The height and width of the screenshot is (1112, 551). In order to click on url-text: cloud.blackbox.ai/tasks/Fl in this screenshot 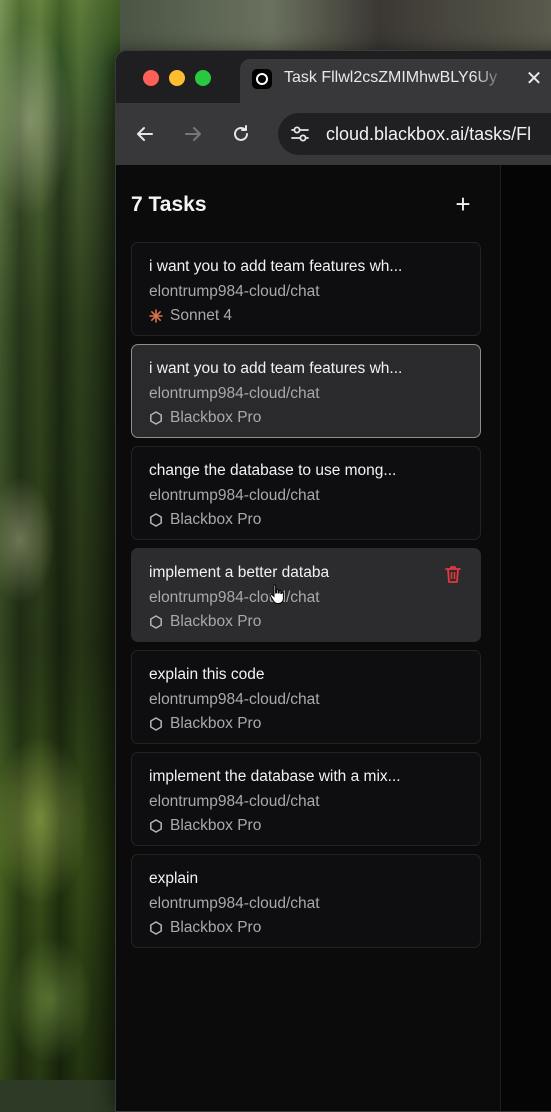, I will do `click(429, 134)`.